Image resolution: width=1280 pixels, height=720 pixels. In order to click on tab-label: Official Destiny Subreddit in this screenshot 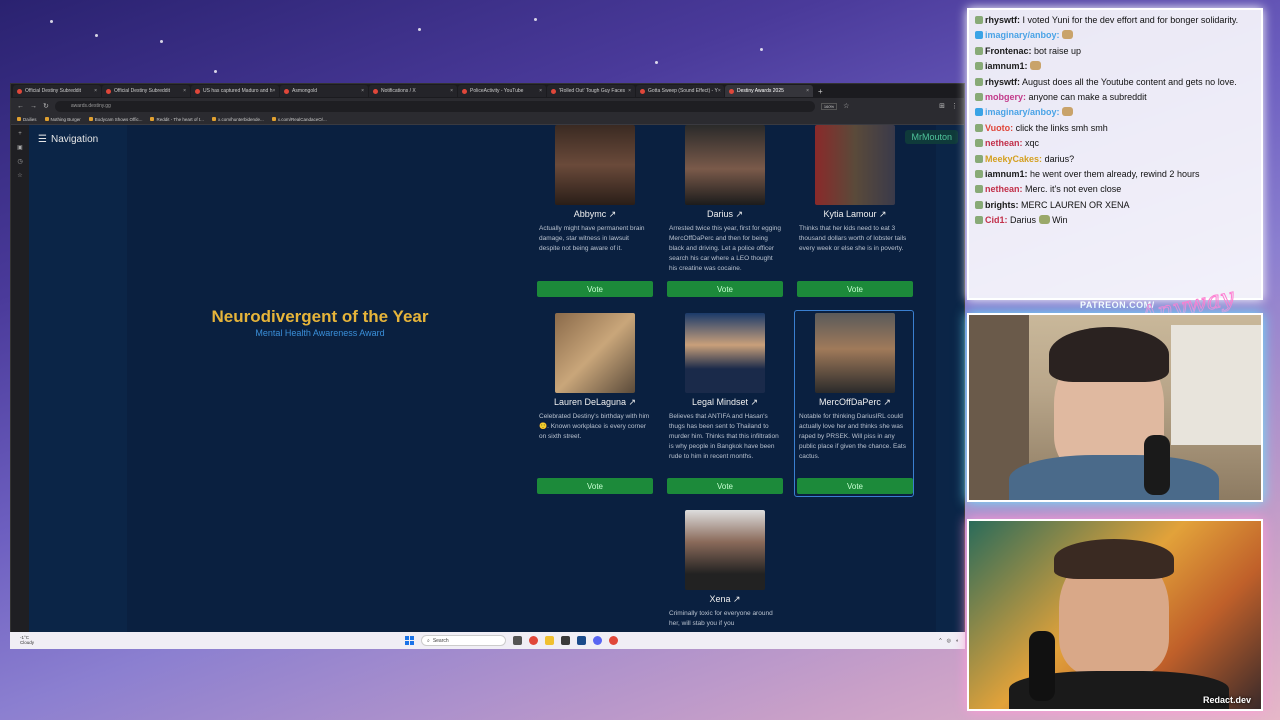, I will do `click(53, 91)`.